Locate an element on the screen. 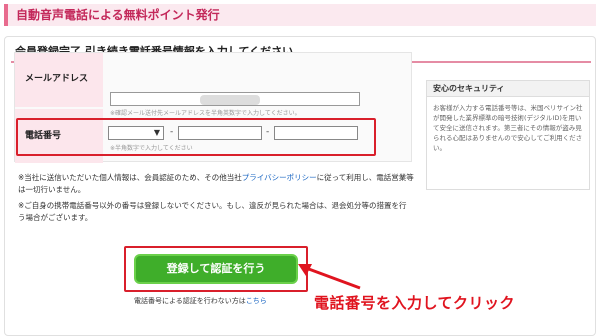 Image resolution: width=600 pixels, height=336 pixels. security-title: 安心のセキュリティ is located at coordinates (508, 89).